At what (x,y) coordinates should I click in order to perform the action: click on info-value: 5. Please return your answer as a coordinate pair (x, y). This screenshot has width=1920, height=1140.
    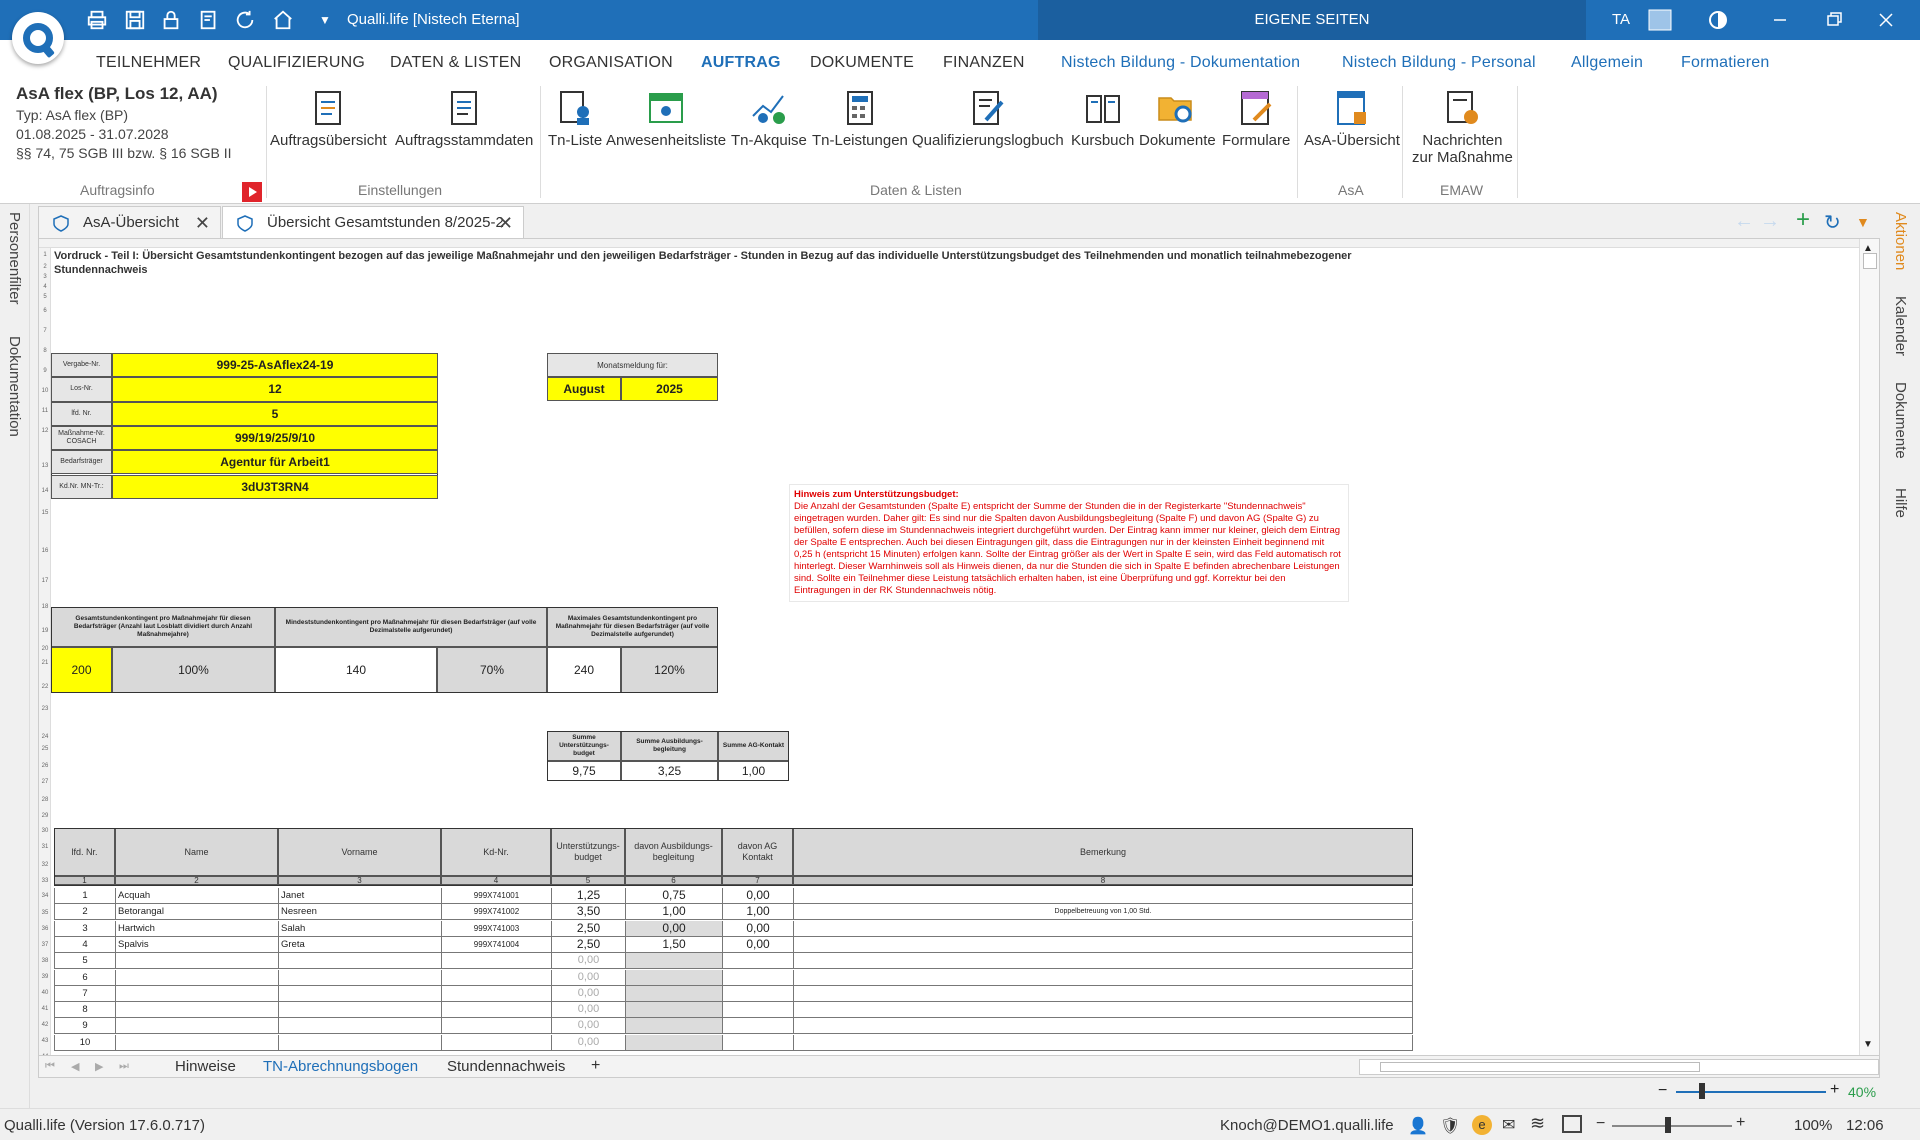
    Looking at the image, I should click on (275, 413).